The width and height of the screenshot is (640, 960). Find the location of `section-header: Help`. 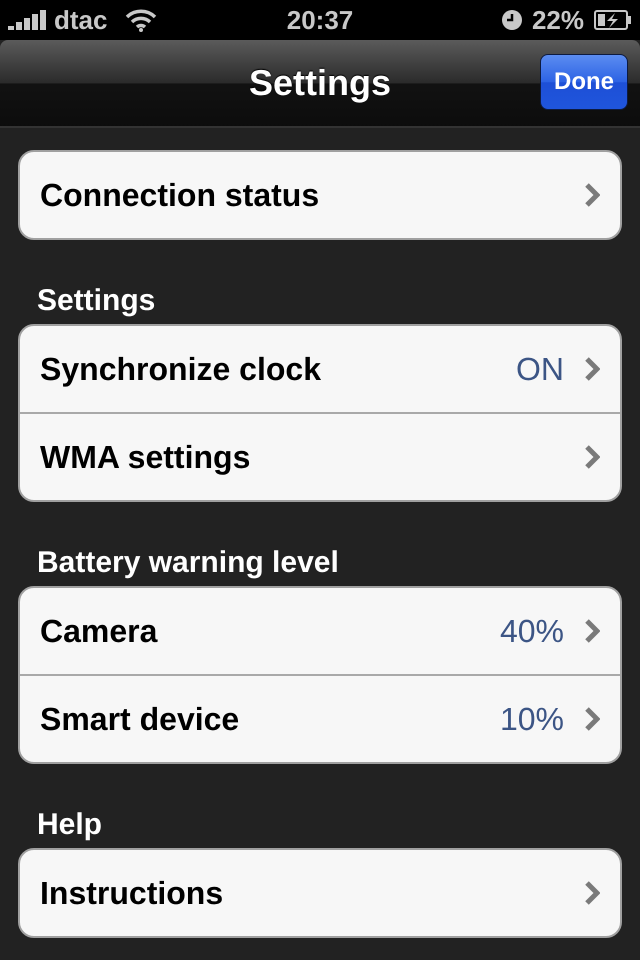

section-header: Help is located at coordinates (70, 826).